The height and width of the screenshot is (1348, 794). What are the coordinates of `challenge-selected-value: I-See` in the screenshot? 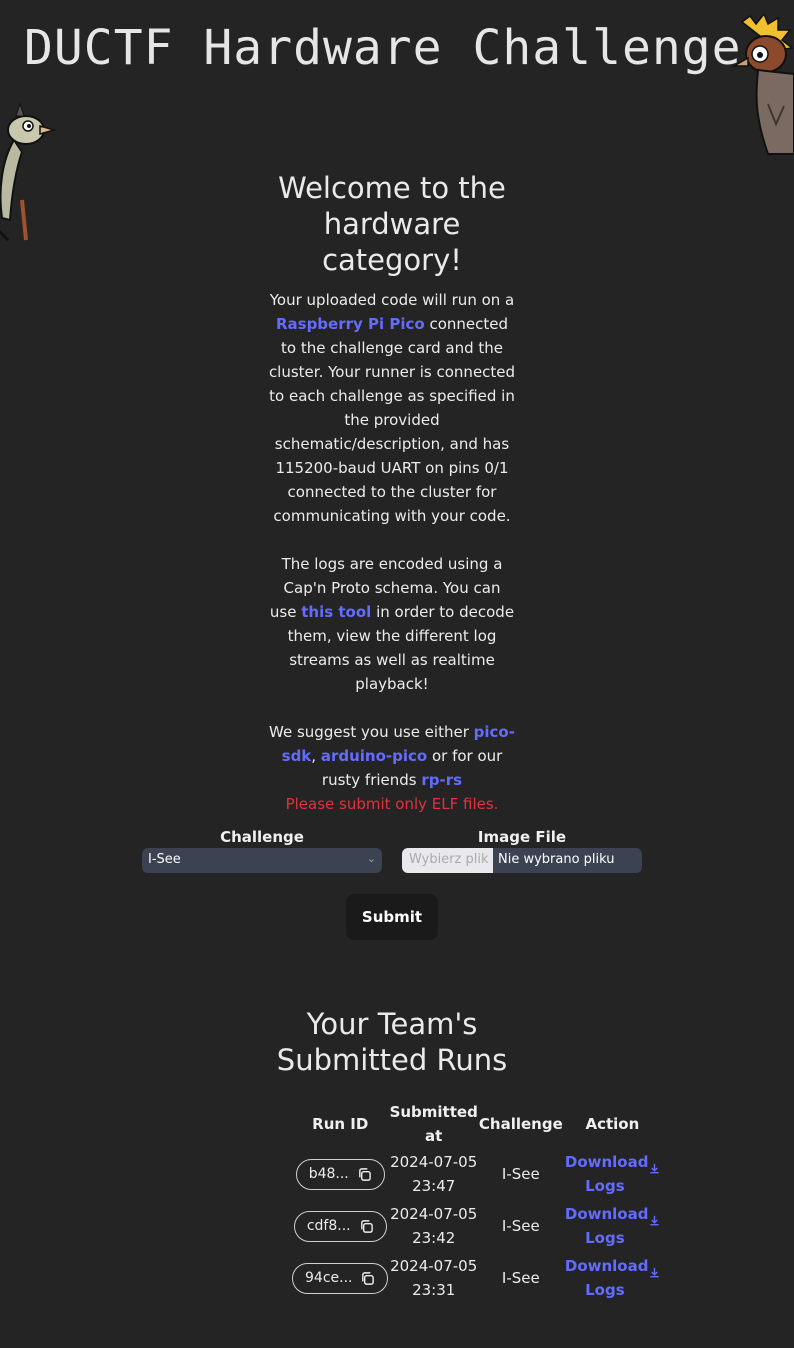 It's located at (164, 859).